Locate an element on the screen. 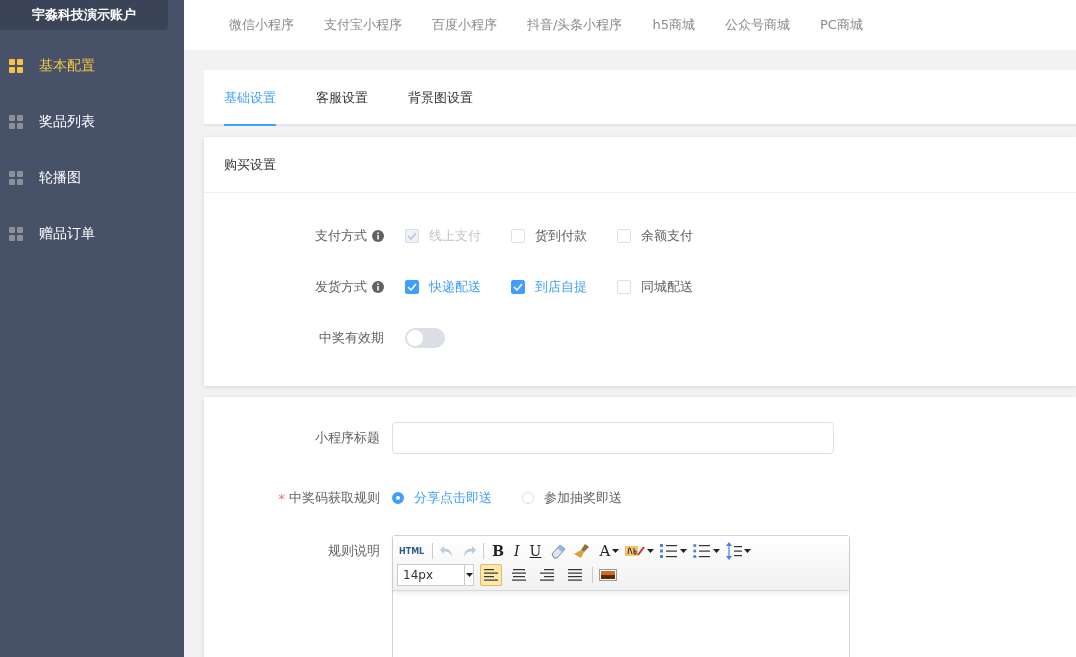 Image resolution: width=1076 pixels, height=657 pixels. bulleted-list-icon is located at coordinates (702, 551).